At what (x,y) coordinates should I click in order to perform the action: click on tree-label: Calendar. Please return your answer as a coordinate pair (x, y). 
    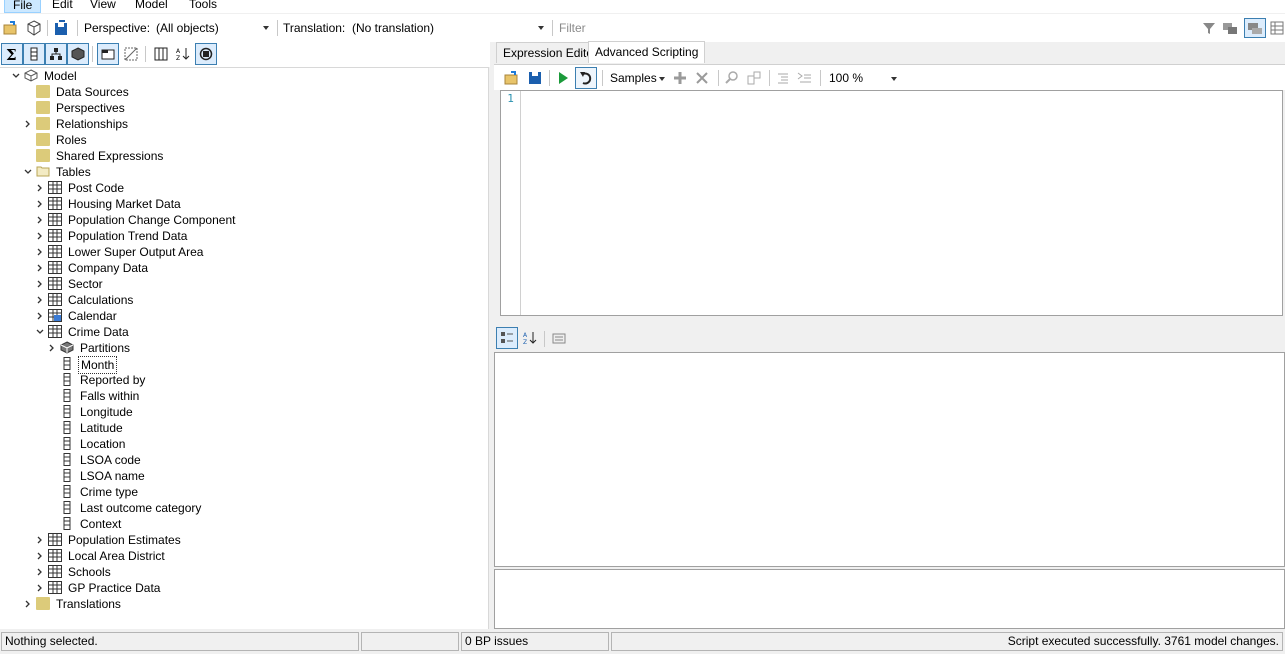
    Looking at the image, I should click on (92, 316).